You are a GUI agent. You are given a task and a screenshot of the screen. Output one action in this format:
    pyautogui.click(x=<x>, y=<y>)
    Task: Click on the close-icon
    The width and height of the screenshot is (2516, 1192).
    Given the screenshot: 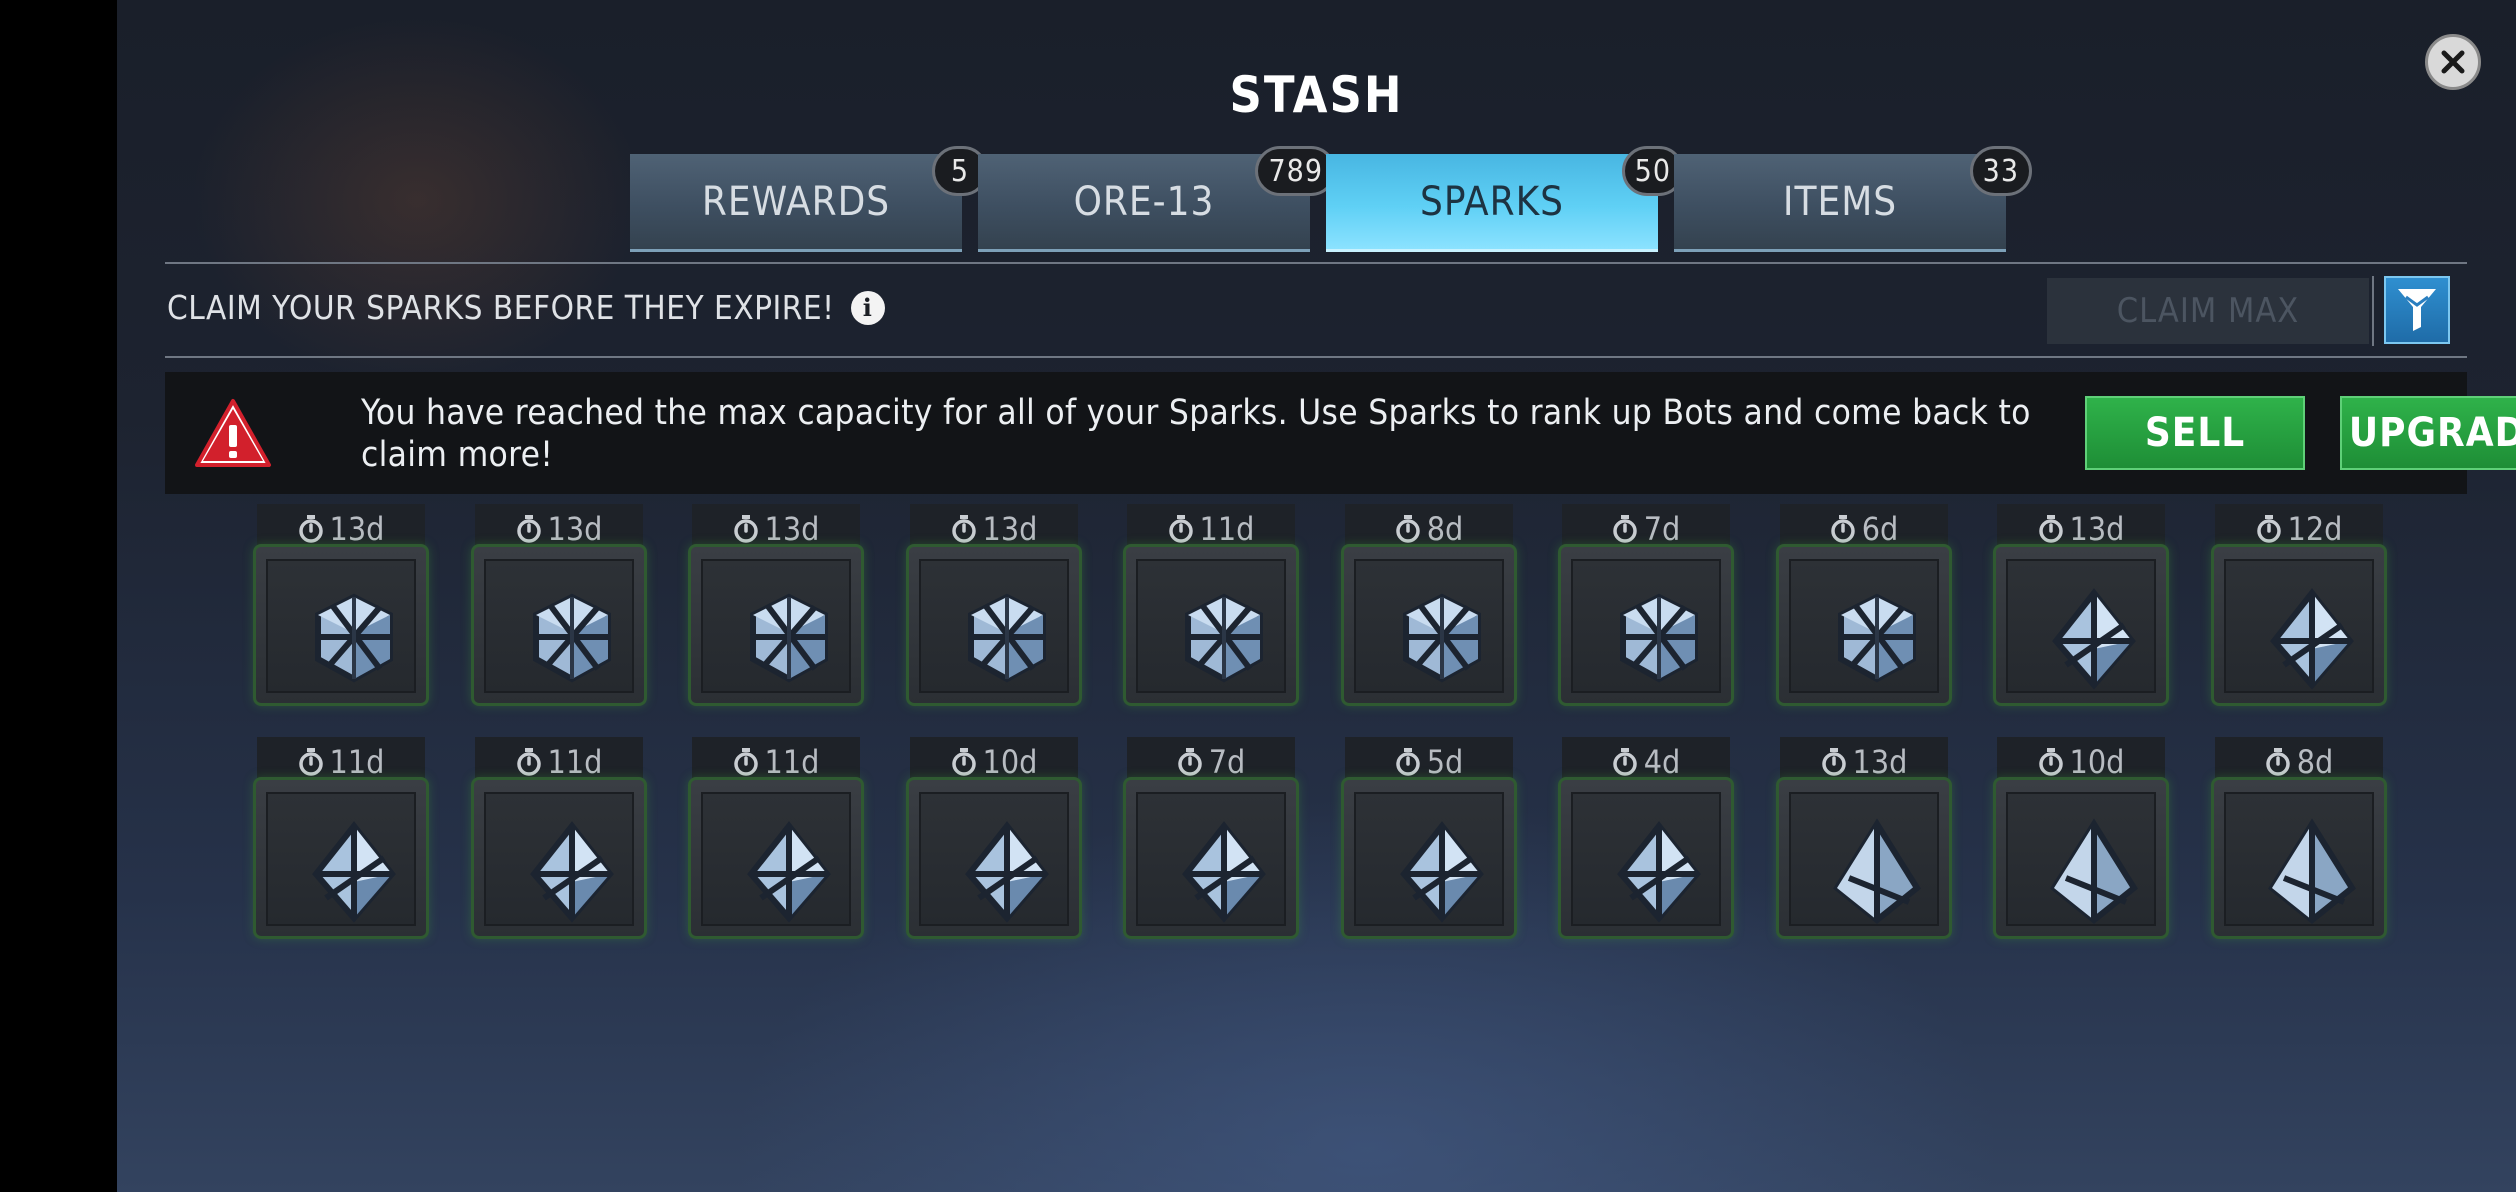 What is the action you would take?
    pyautogui.click(x=2453, y=62)
    